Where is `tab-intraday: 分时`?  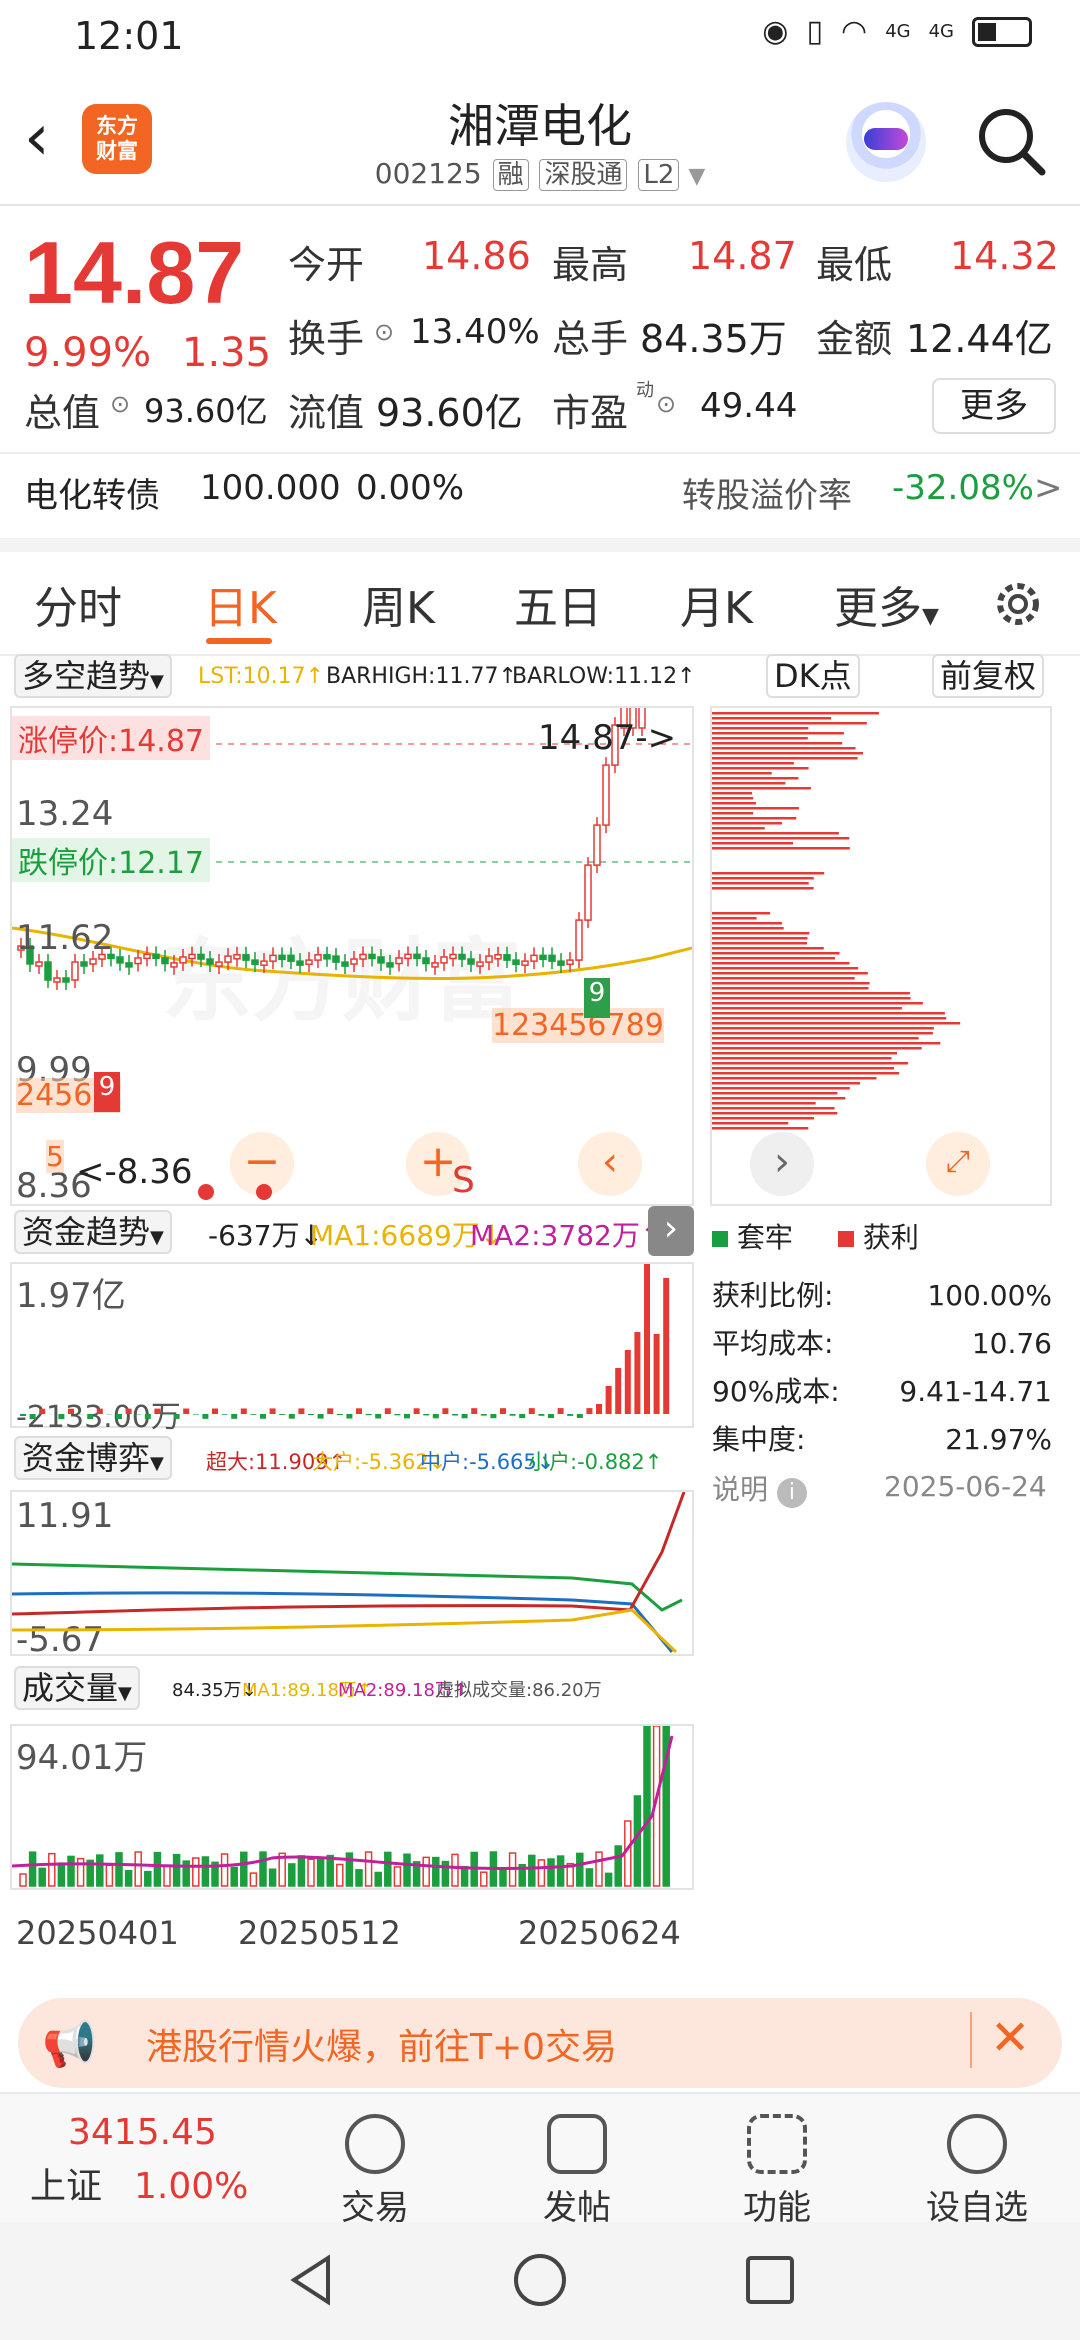
tab-intraday: 分时 is located at coordinates (78, 604).